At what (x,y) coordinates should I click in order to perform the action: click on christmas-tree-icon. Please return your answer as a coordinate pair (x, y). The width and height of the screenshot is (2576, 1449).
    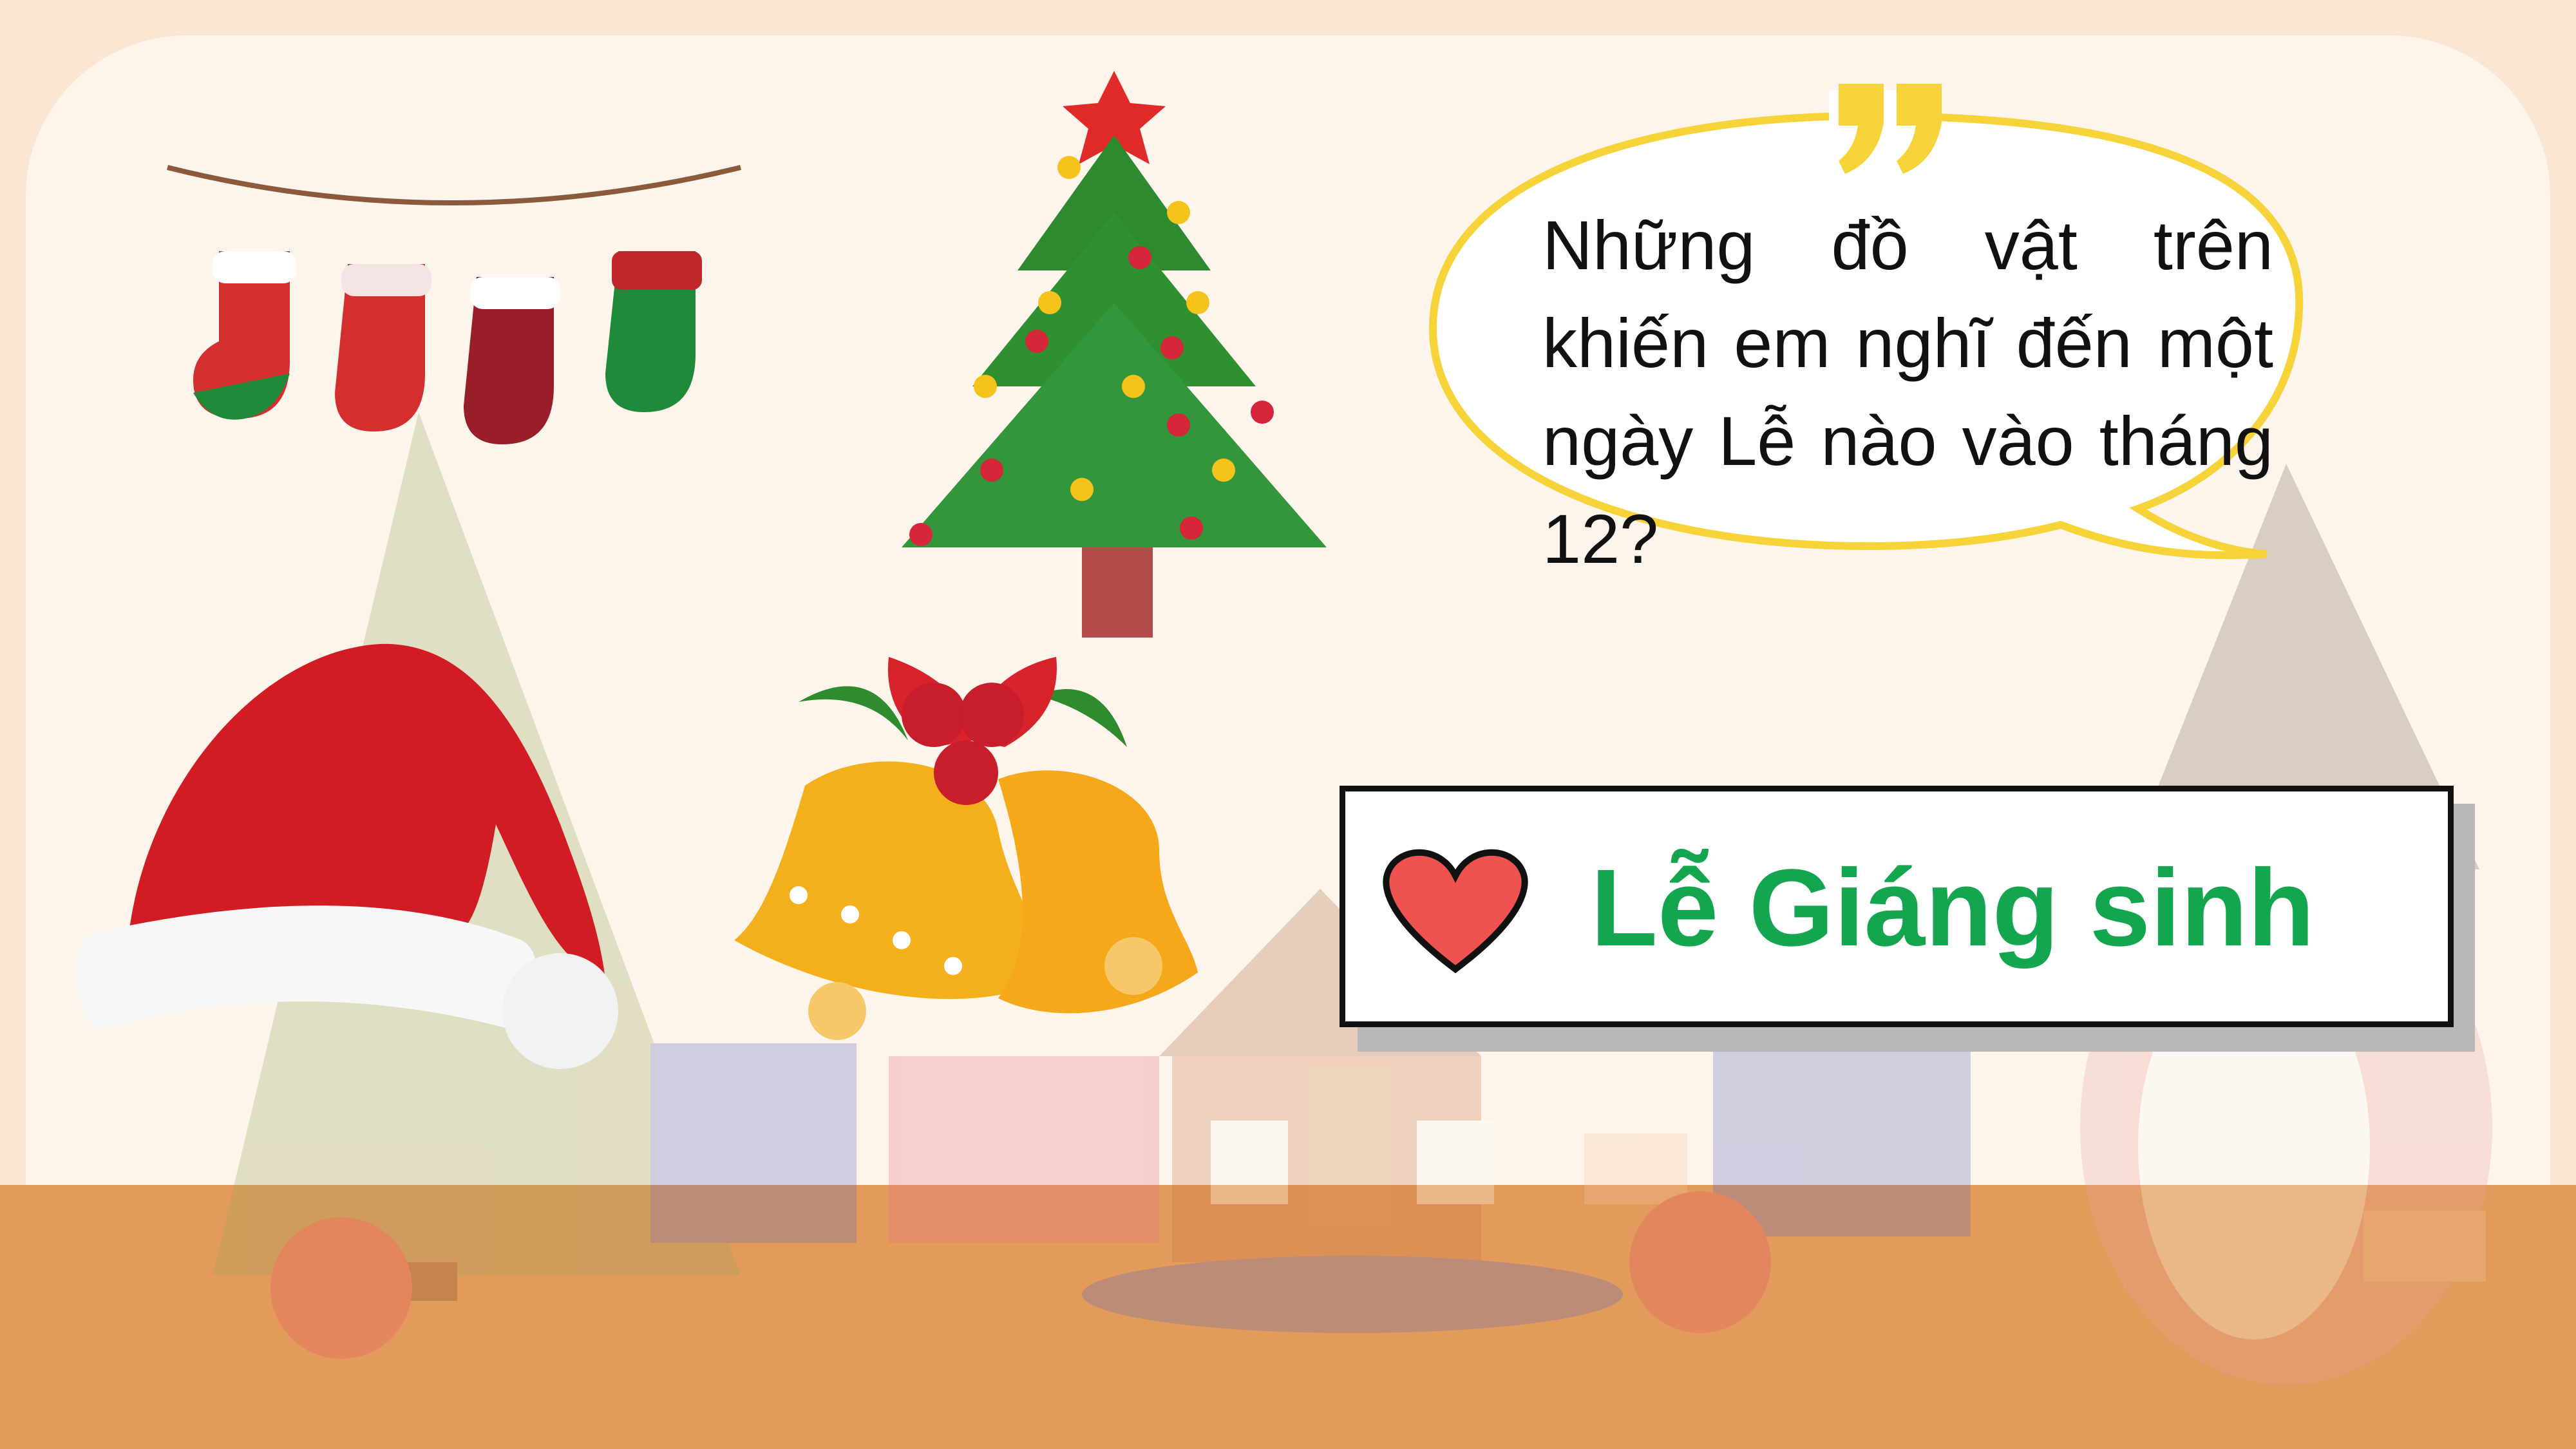
    Looking at the image, I should click on (1114, 354).